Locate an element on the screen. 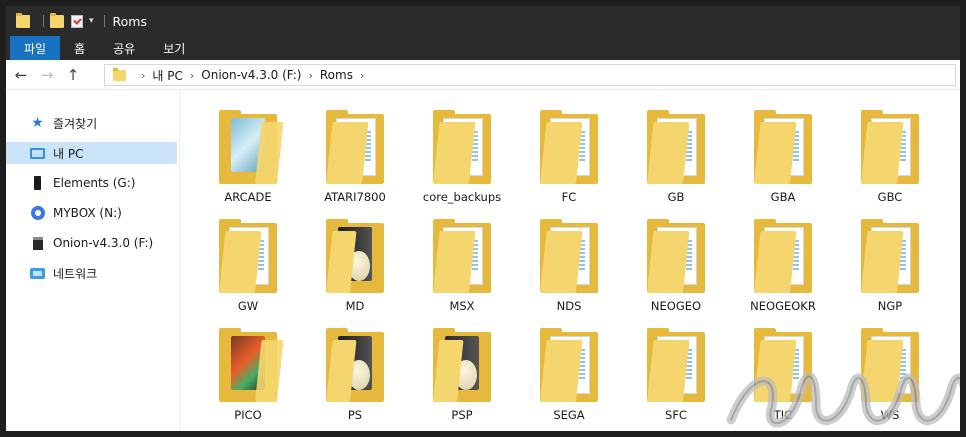 The image size is (966, 437). folder-fc: FC is located at coordinates (569, 154).